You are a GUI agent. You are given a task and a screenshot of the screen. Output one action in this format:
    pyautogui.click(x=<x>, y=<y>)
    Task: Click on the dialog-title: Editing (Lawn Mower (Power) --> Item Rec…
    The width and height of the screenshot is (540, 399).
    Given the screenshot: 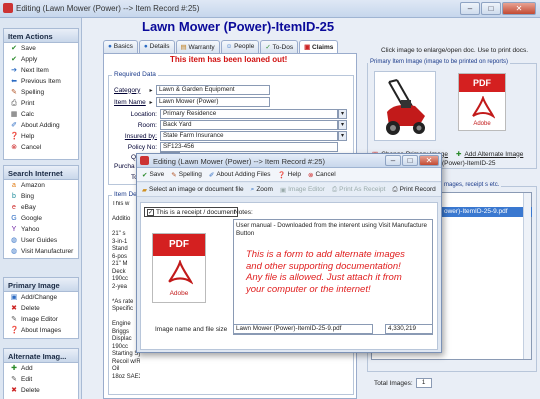 What is the action you would take?
    pyautogui.click(x=239, y=161)
    